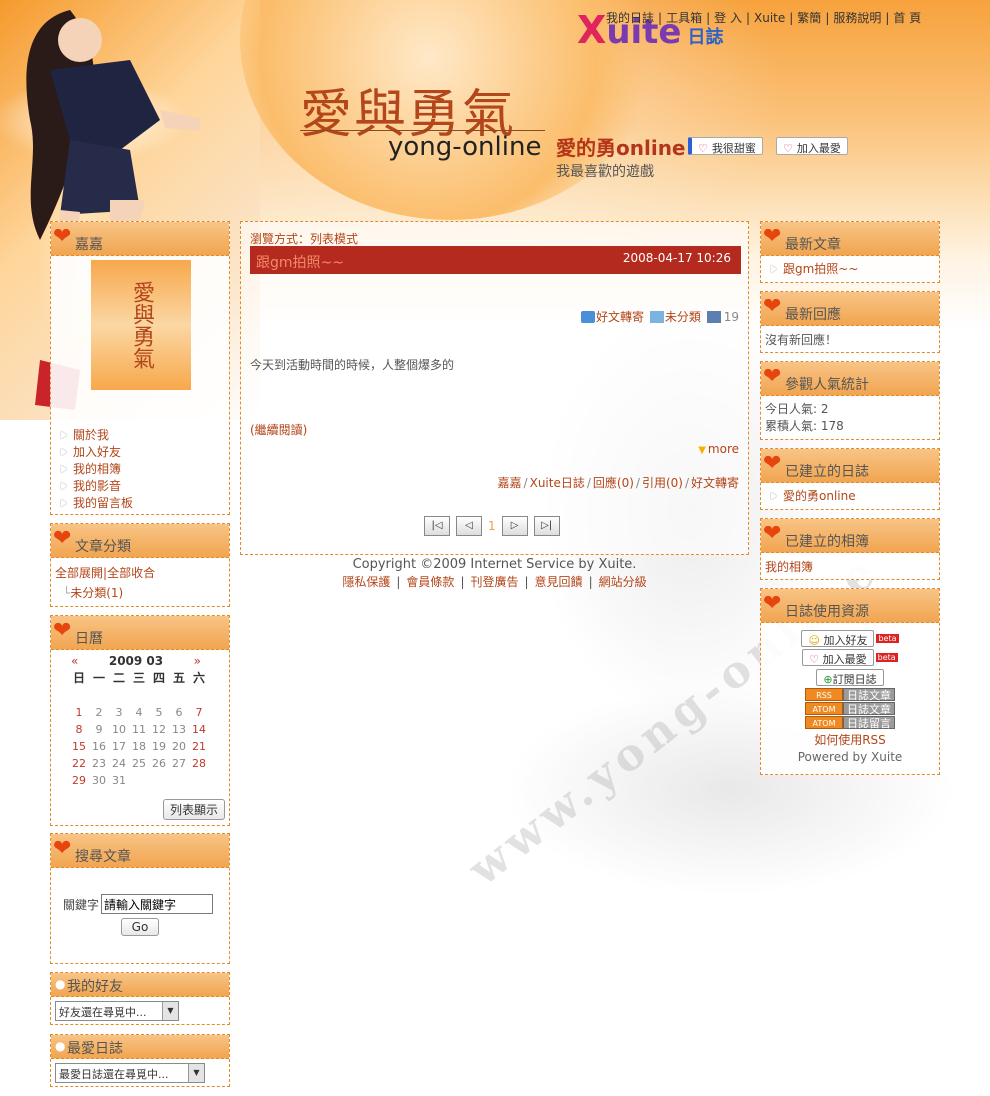  What do you see at coordinates (850, 723) in the screenshot?
I see `atom-comments-button: ATOM 日誌留言` at bounding box center [850, 723].